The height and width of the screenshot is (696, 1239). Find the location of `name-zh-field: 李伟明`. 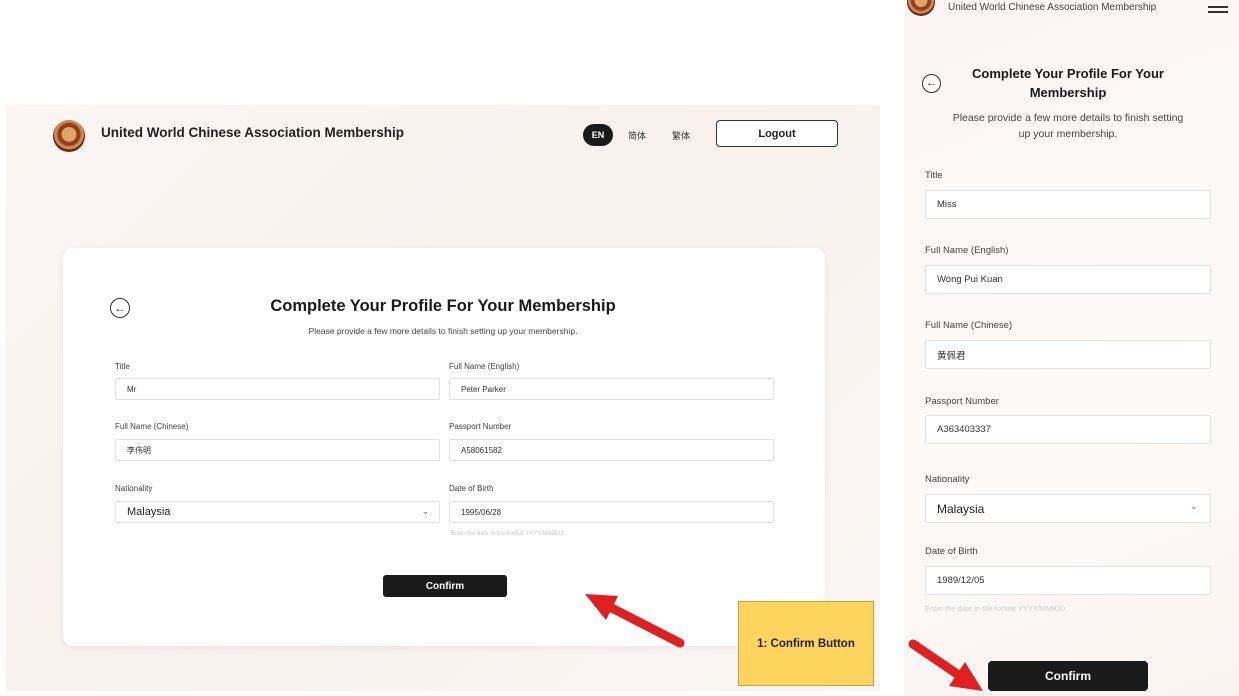

name-zh-field: 李伟明 is located at coordinates (277, 450).